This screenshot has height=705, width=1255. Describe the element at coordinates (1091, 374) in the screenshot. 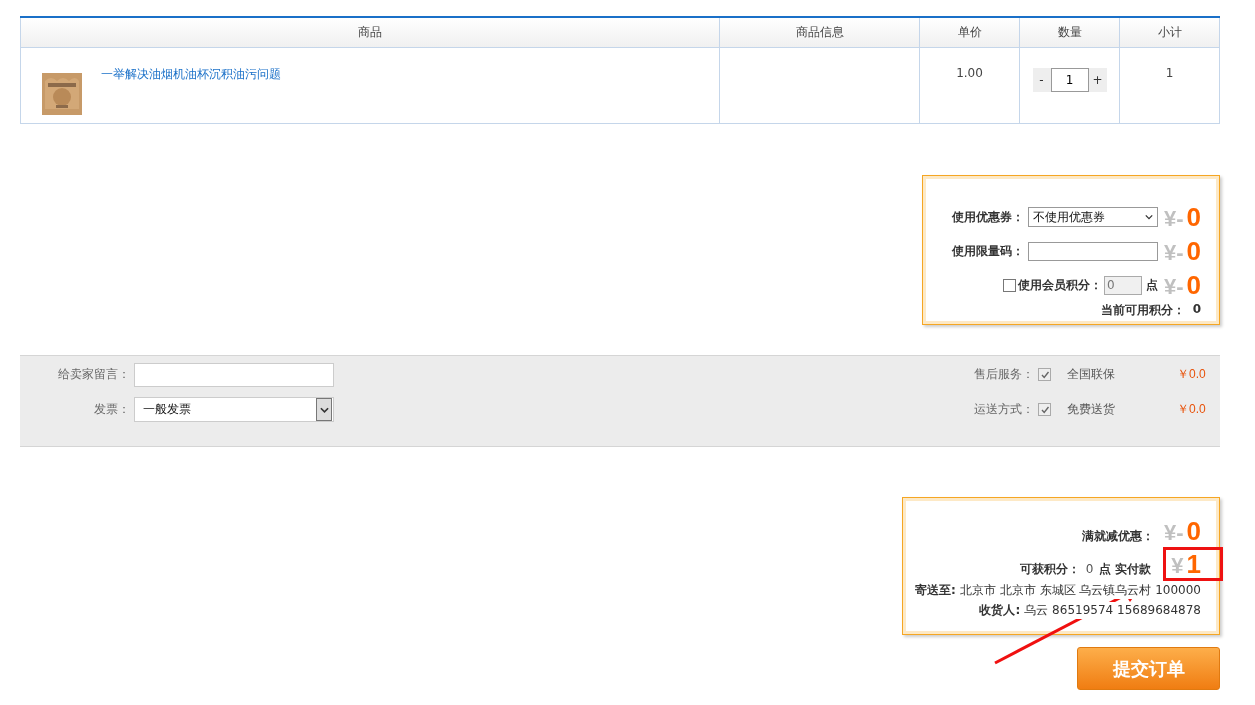

I see `option-label: 全国联保` at that location.